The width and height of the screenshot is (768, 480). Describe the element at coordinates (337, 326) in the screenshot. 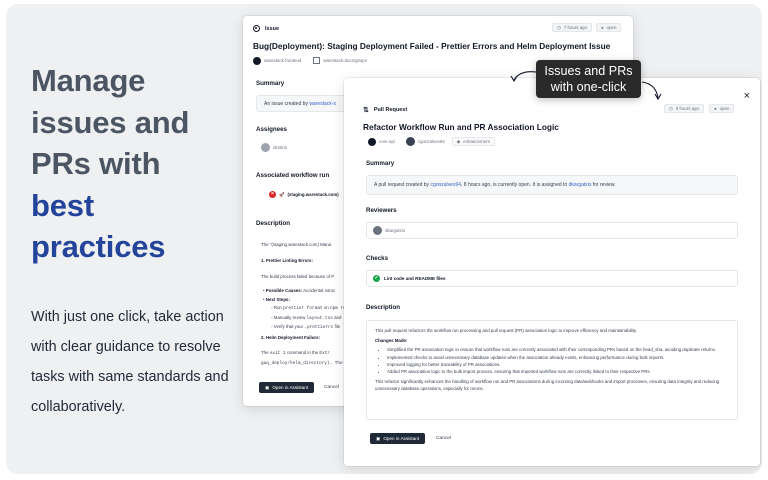

I see `list-item-text: file` at that location.